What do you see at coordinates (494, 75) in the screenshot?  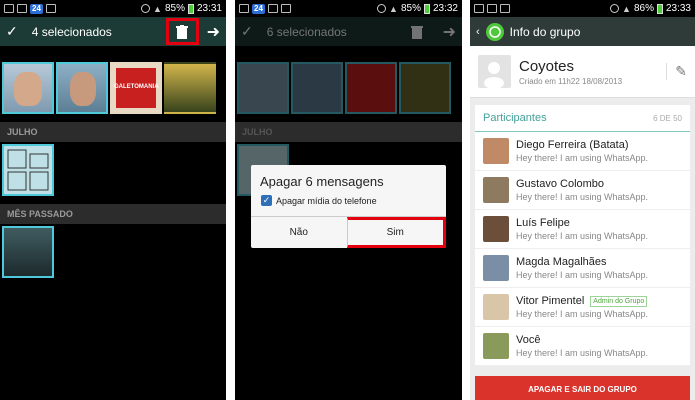 I see `group-placeholder-icon` at bounding box center [494, 75].